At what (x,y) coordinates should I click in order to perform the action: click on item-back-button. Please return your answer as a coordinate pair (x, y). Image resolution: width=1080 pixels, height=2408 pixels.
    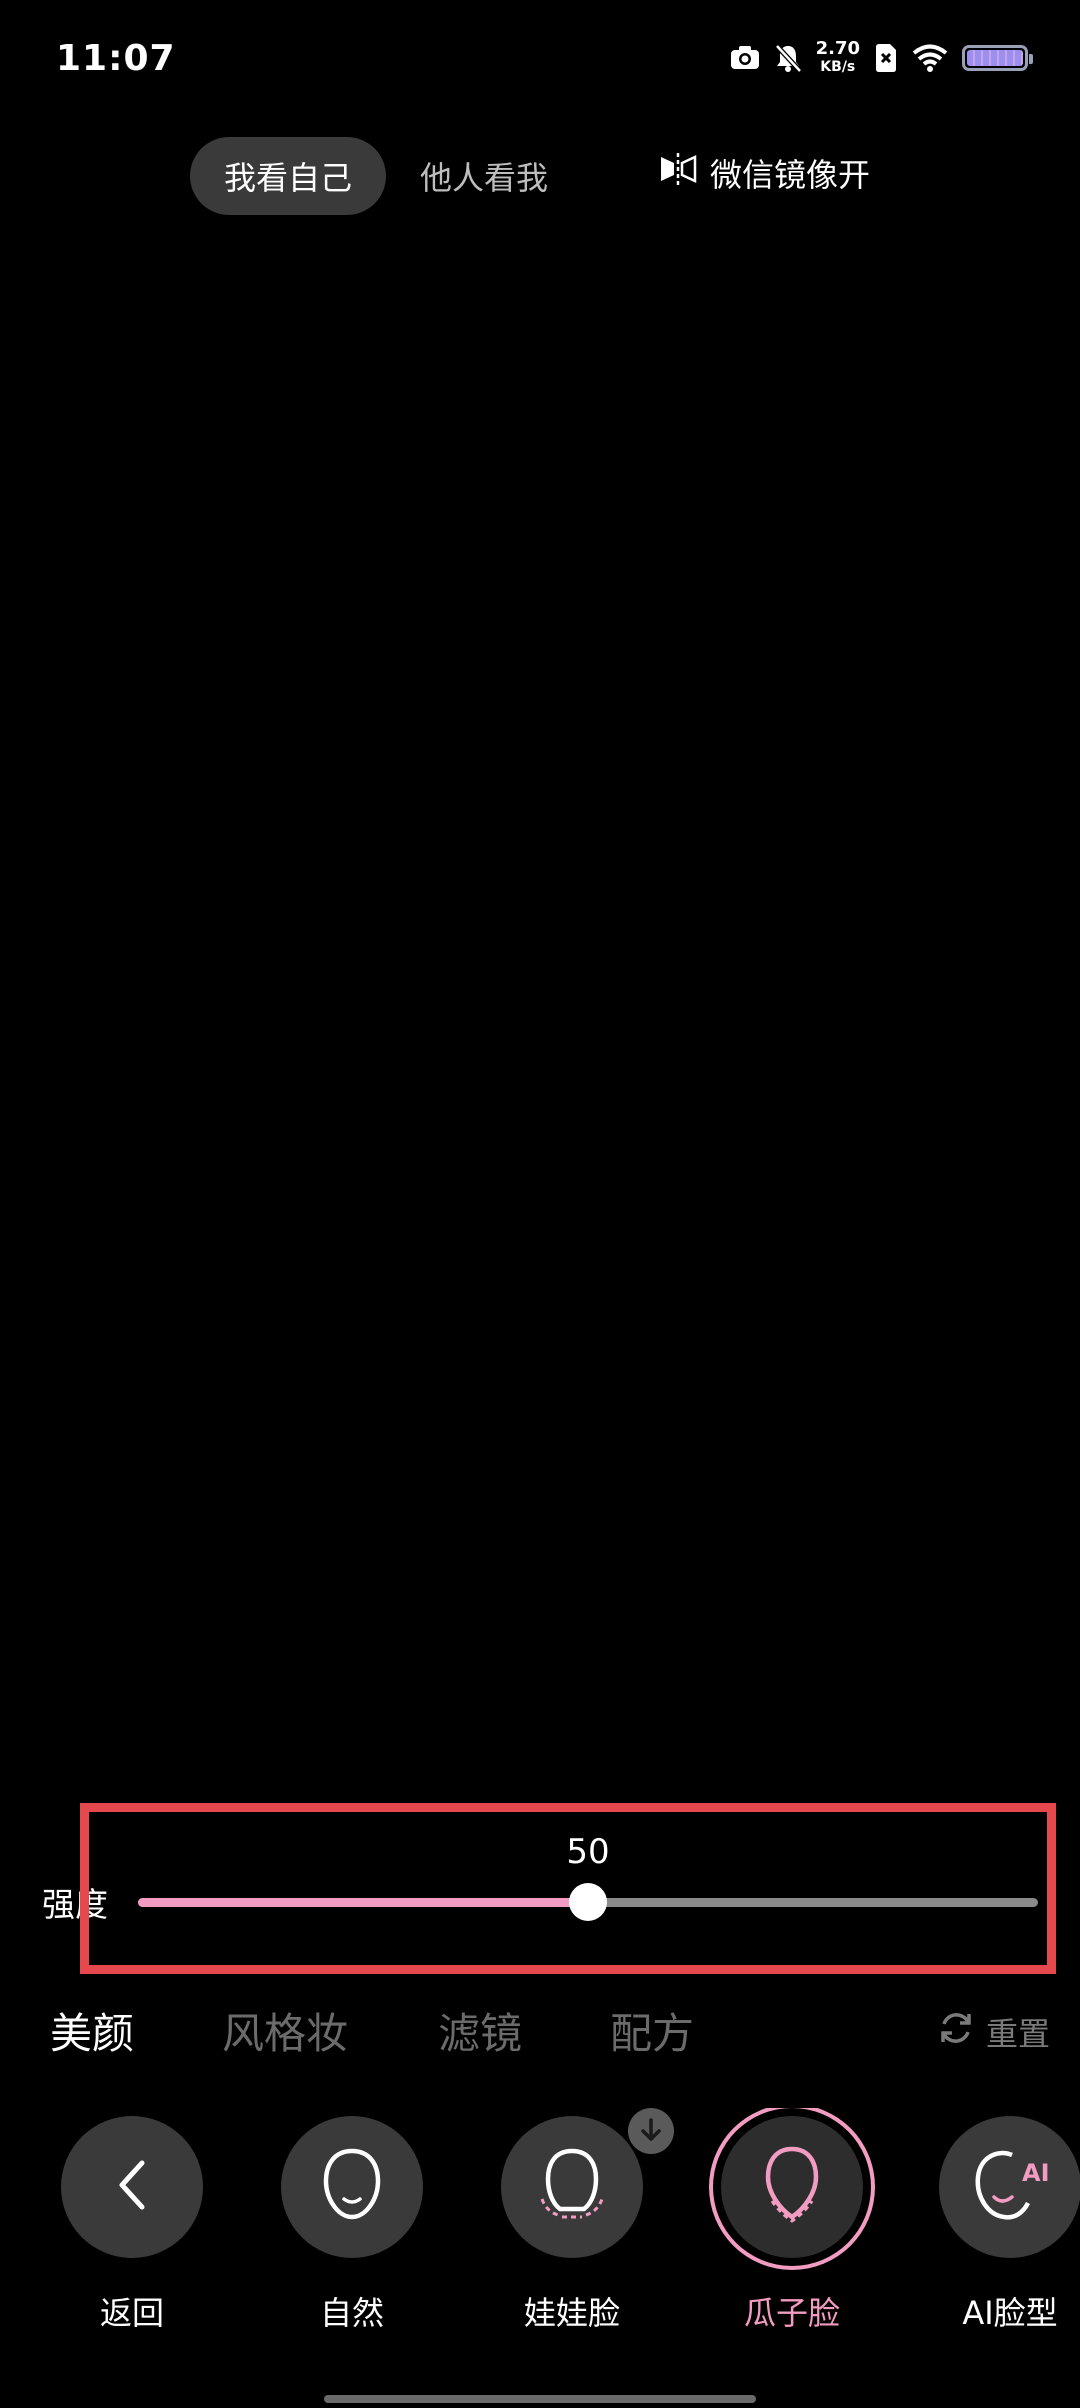
    Looking at the image, I should click on (132, 2187).